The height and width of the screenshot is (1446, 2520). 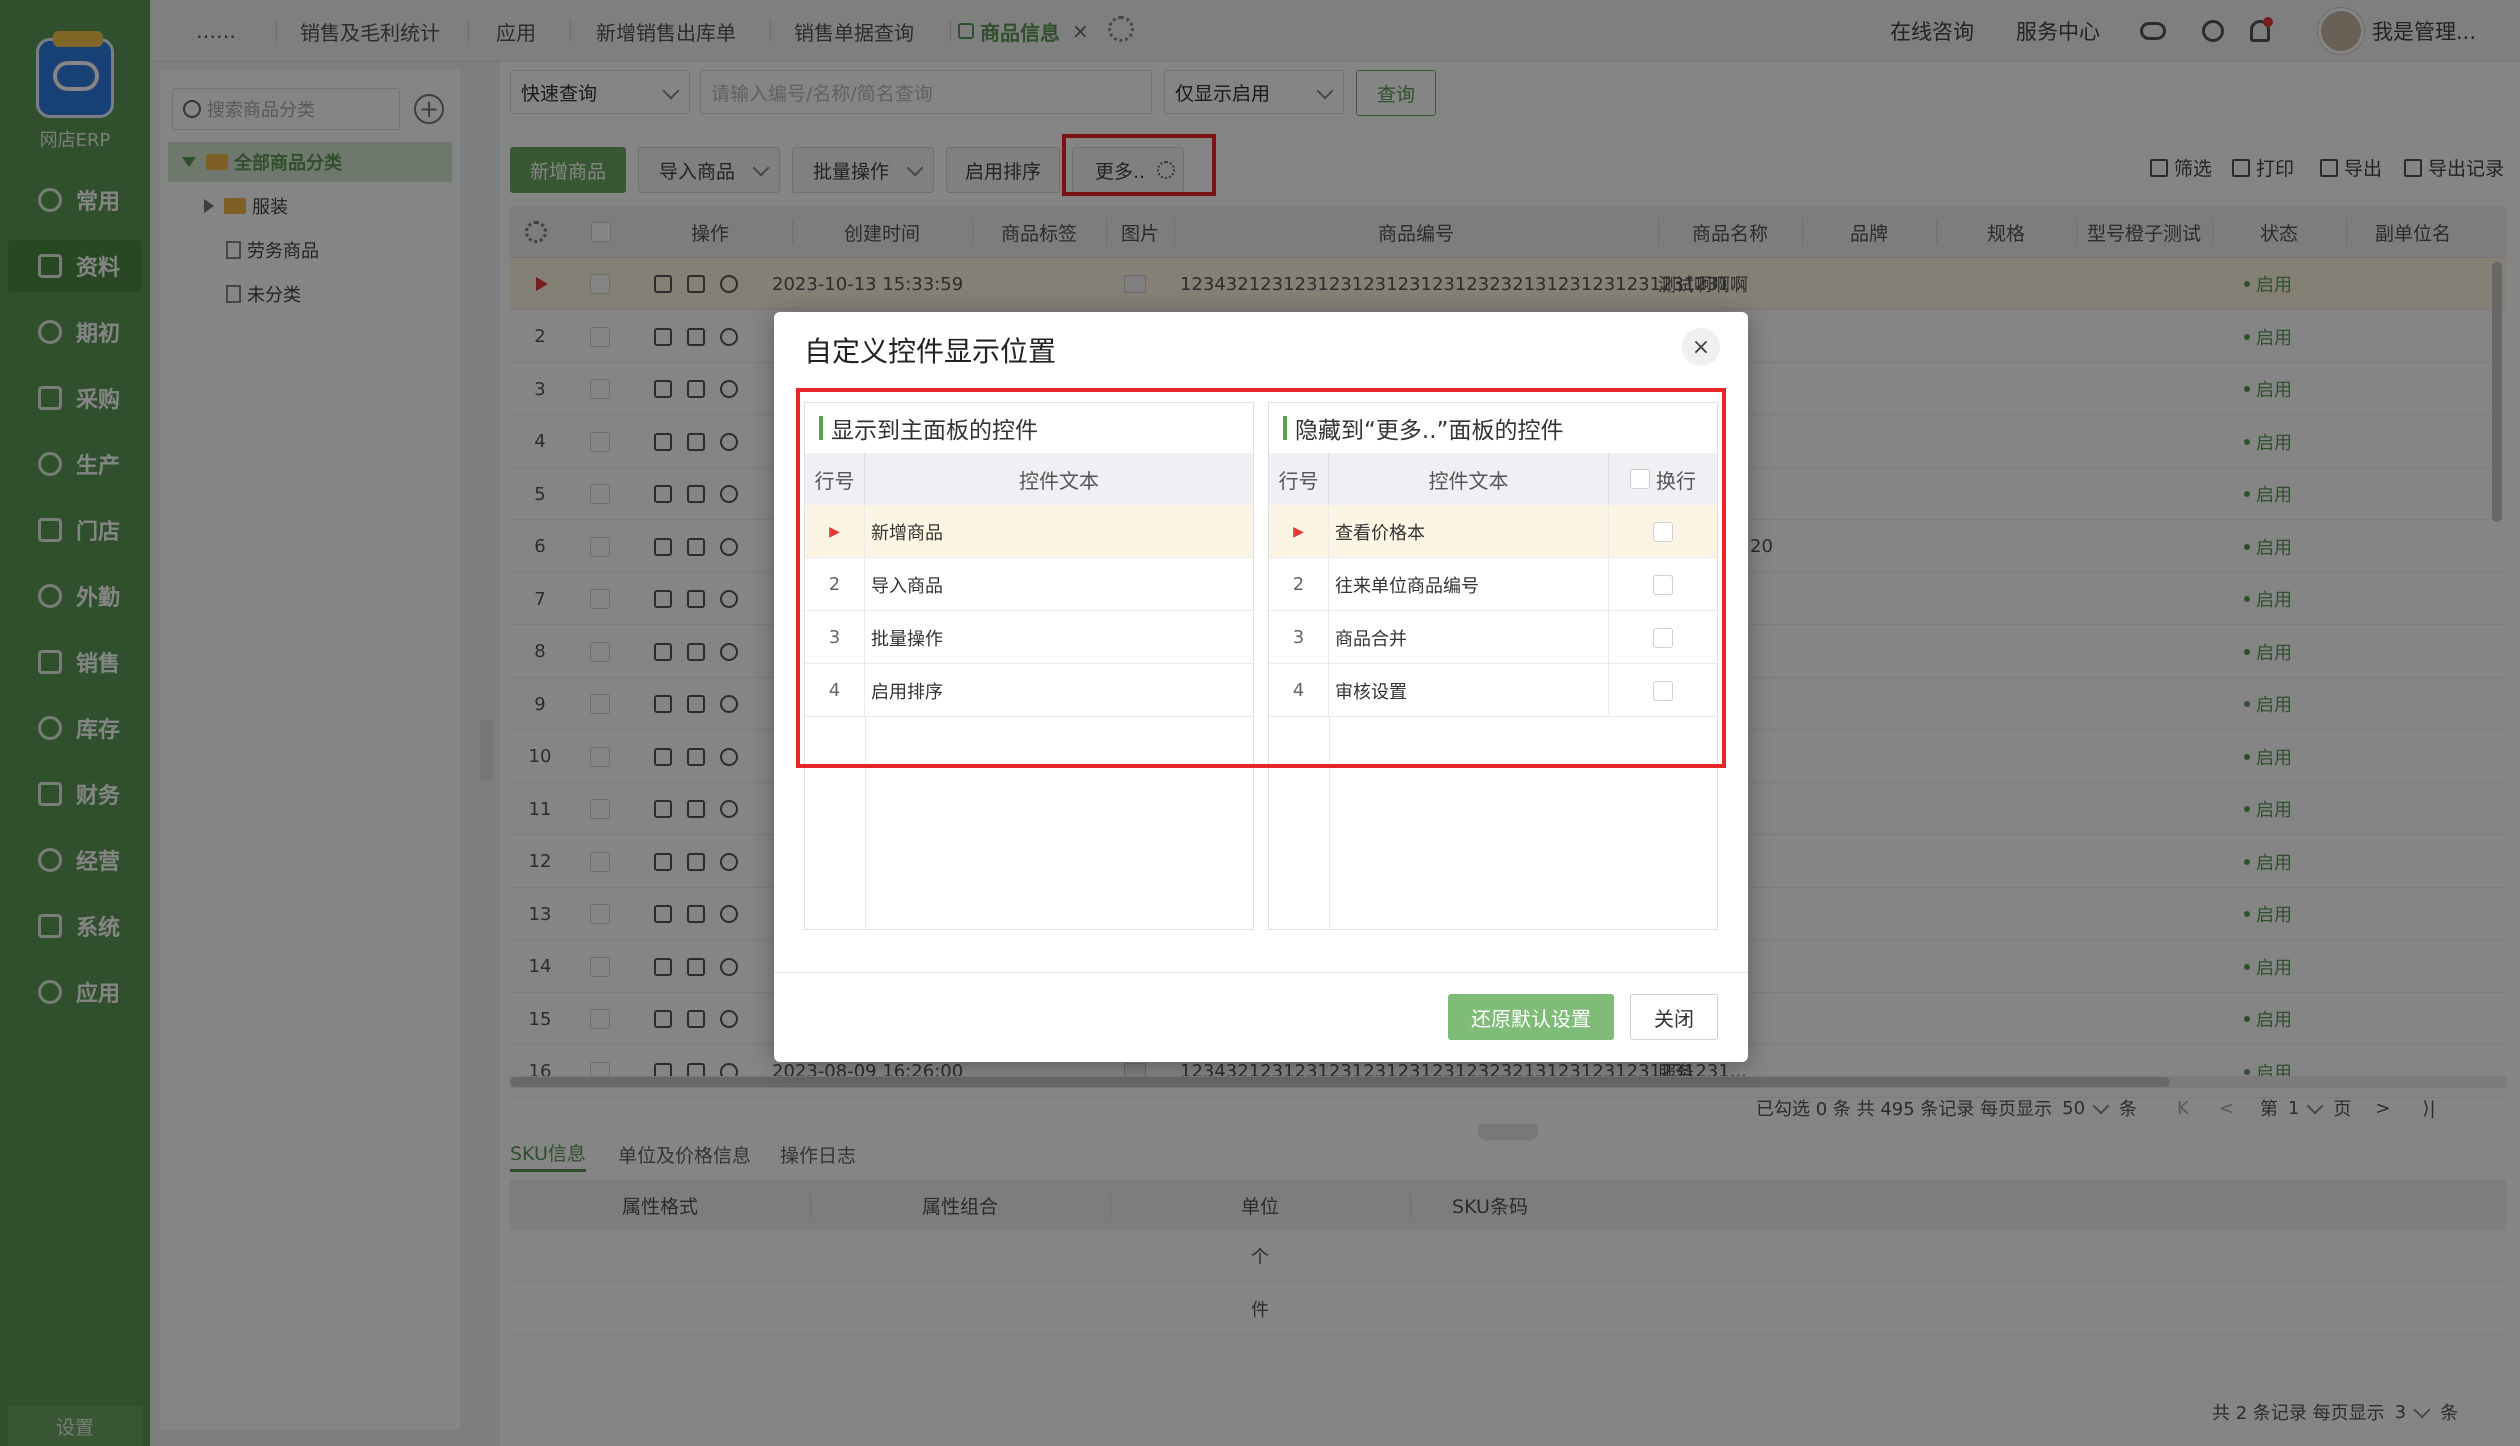 I want to click on dialog-divider, so click(x=1261, y=972).